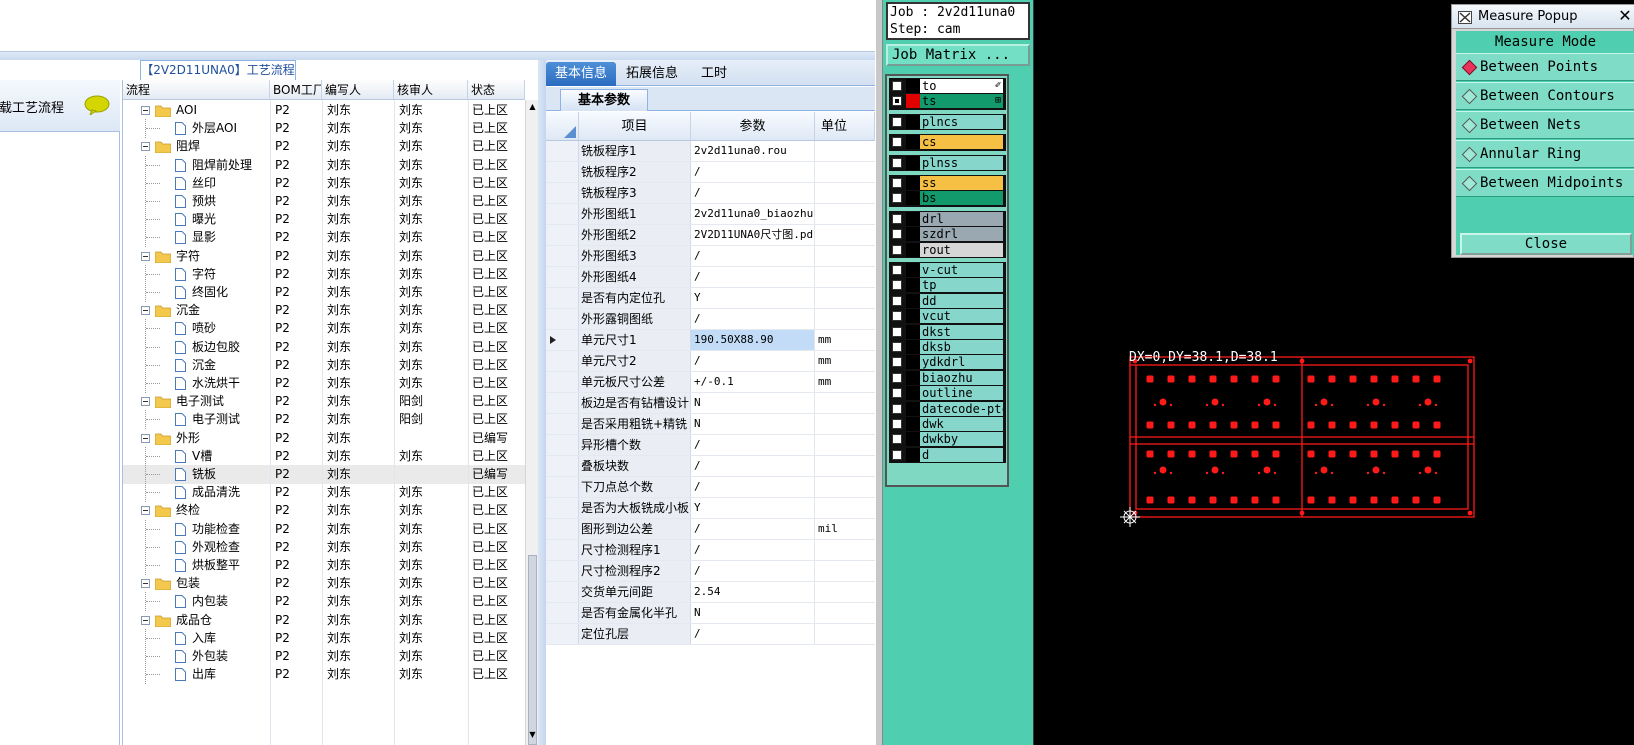  I want to click on layer-name: rout, so click(961, 249).